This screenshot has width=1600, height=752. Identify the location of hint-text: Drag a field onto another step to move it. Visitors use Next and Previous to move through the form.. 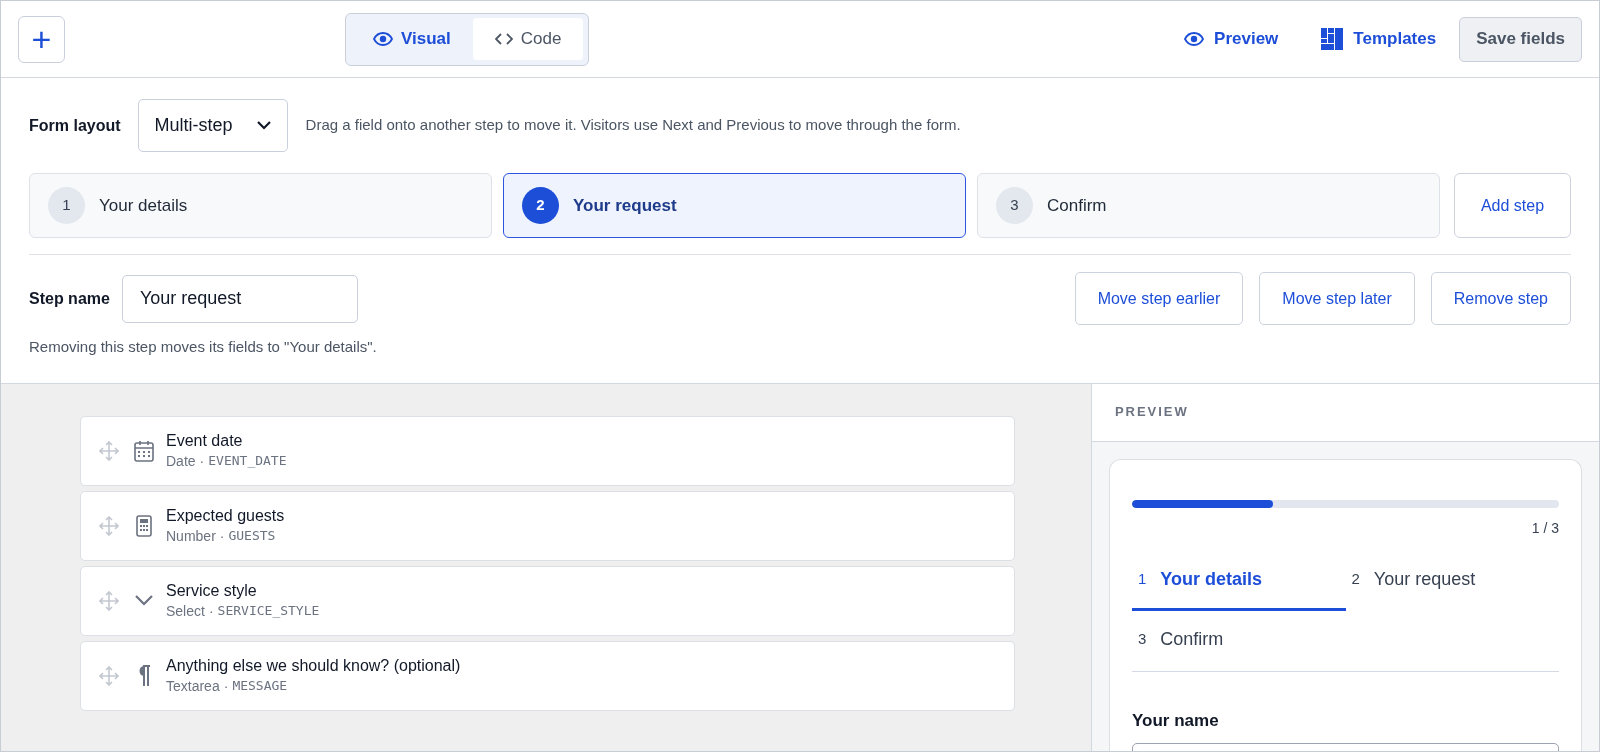
(633, 125).